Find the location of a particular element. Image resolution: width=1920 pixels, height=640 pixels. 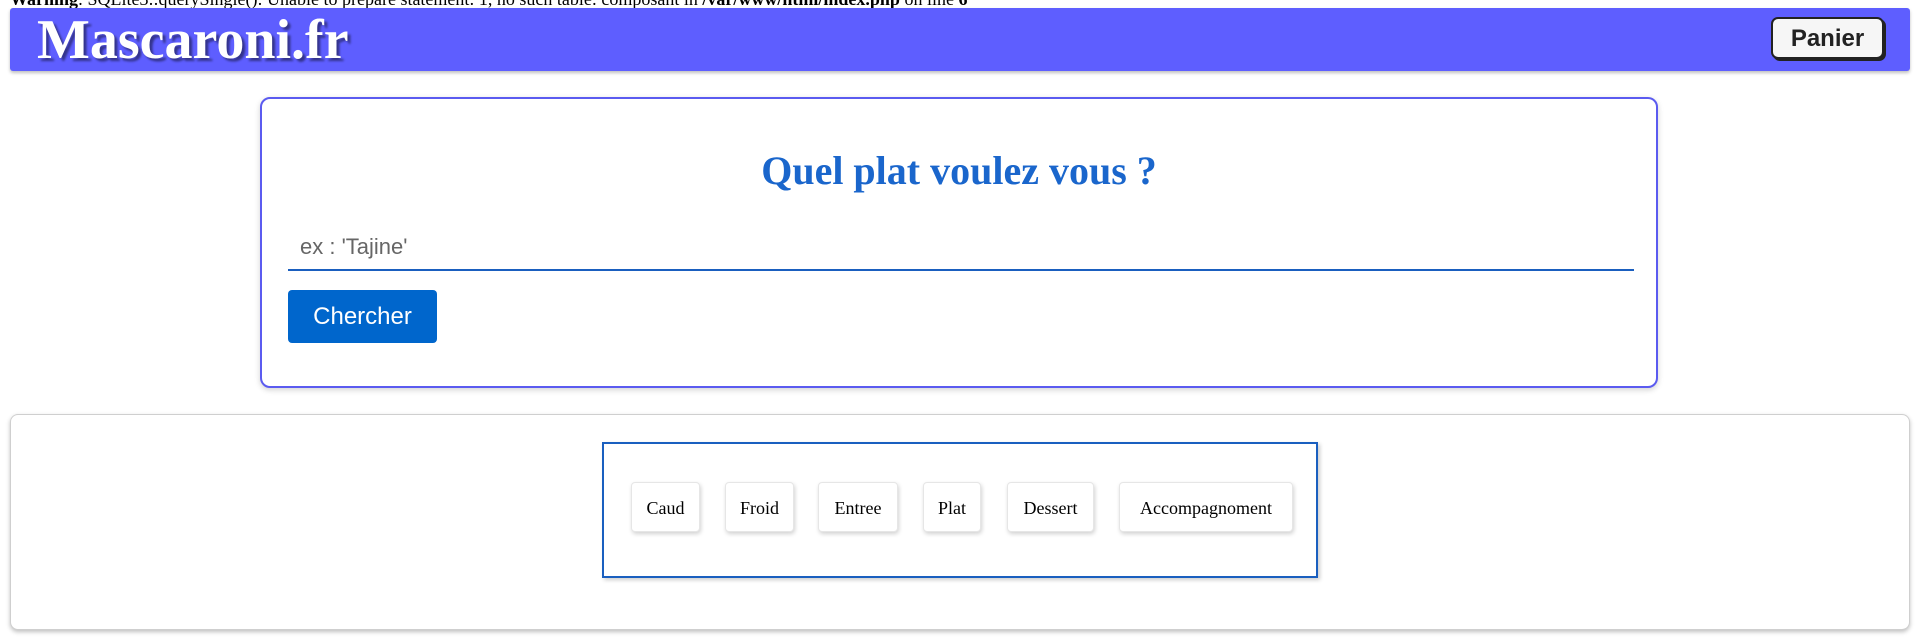

category-chip-dessert: Dessert is located at coordinates (1050, 507).